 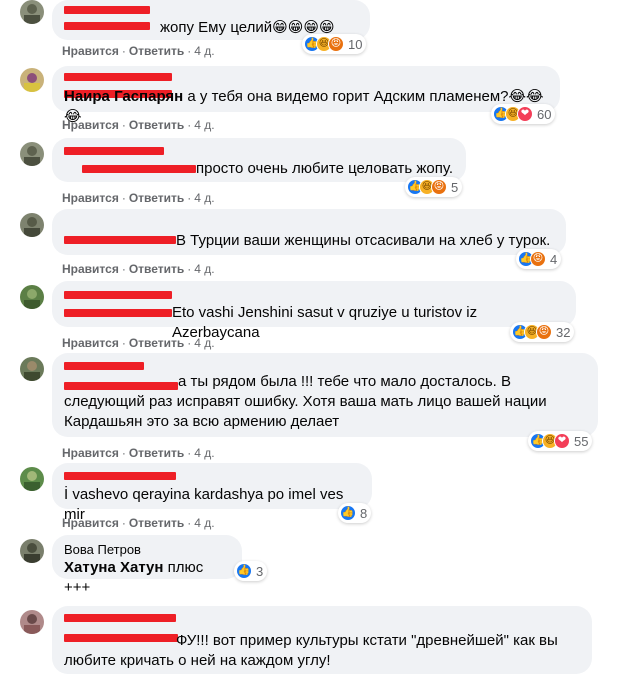 I want to click on reaction-count: 4, so click(x=554, y=259).